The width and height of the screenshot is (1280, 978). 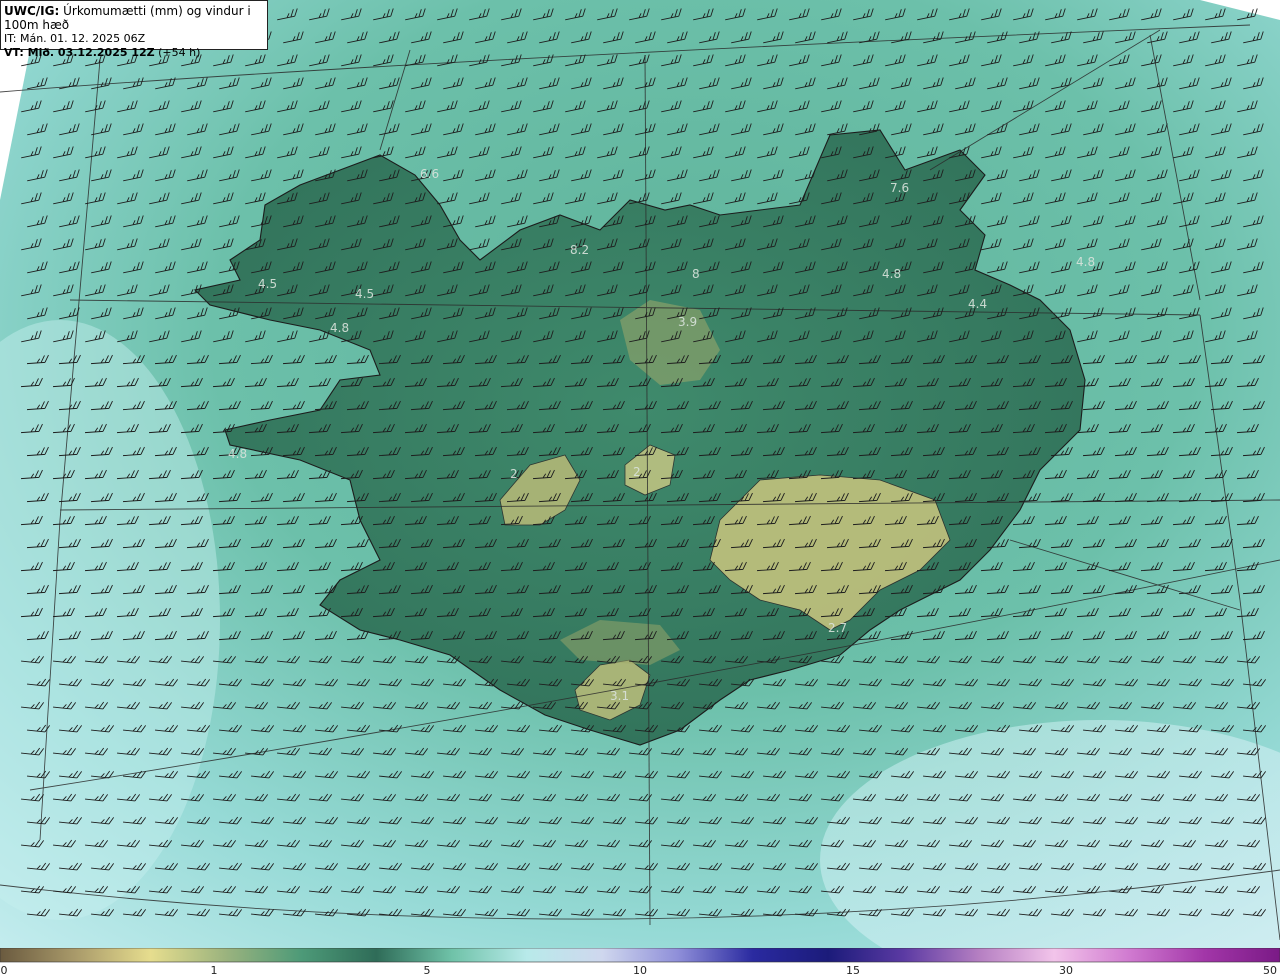 What do you see at coordinates (1066, 970) in the screenshot?
I see `colorbar-tick-label: 30` at bounding box center [1066, 970].